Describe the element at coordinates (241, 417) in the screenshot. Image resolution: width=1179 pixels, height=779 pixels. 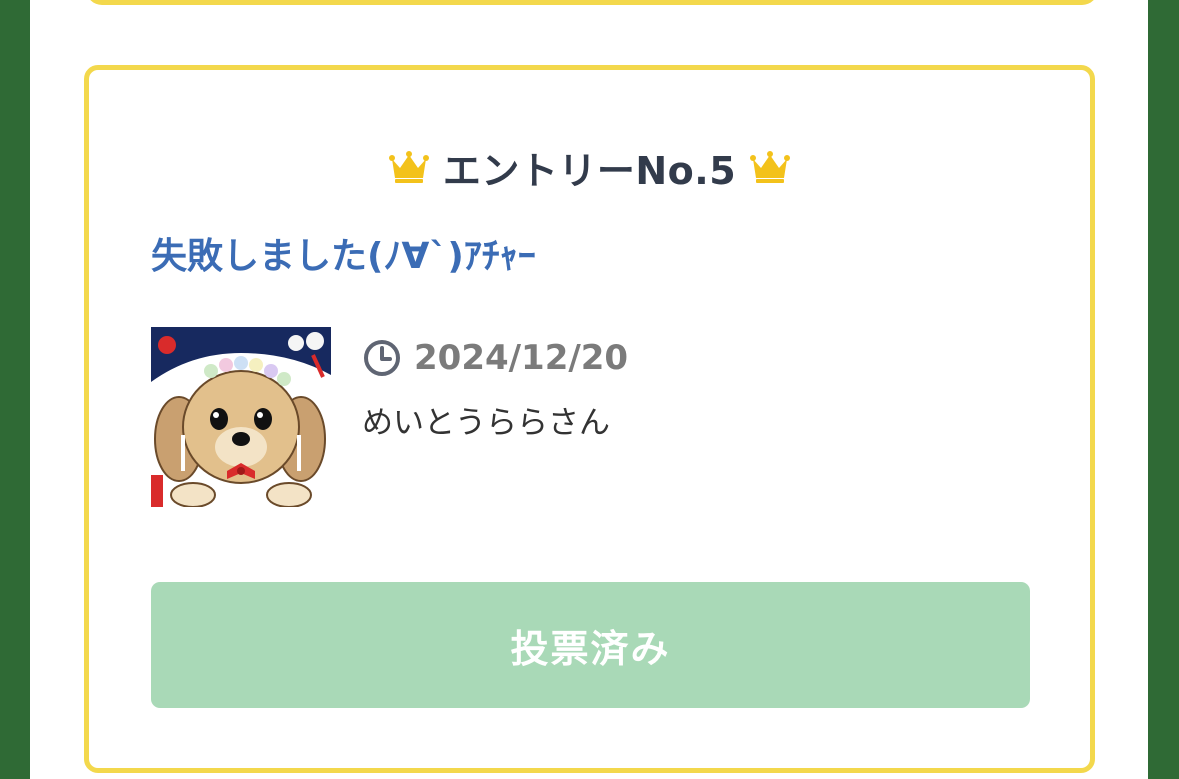
I see `dog-avatar-image` at that location.